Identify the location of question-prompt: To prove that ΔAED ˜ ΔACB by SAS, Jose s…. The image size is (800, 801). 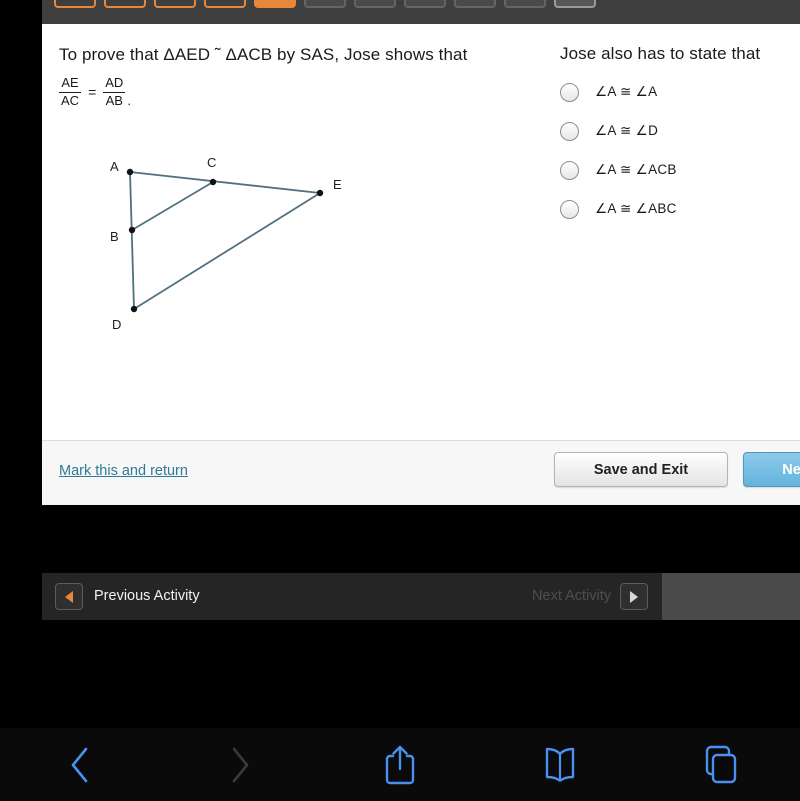
(263, 54).